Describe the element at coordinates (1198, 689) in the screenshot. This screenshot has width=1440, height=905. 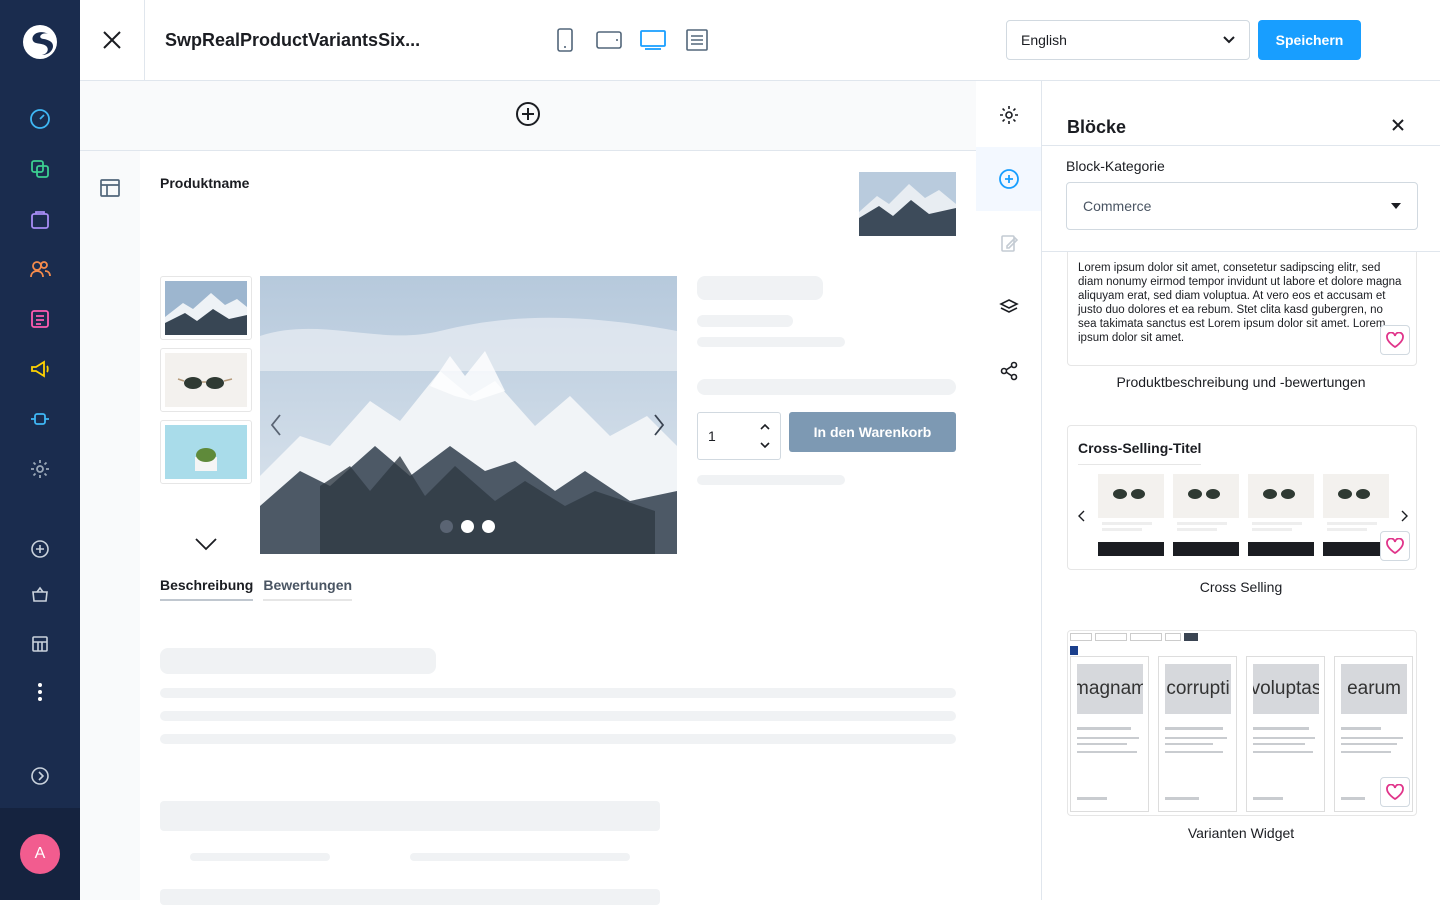
I see `variant-word: corrupti` at that location.